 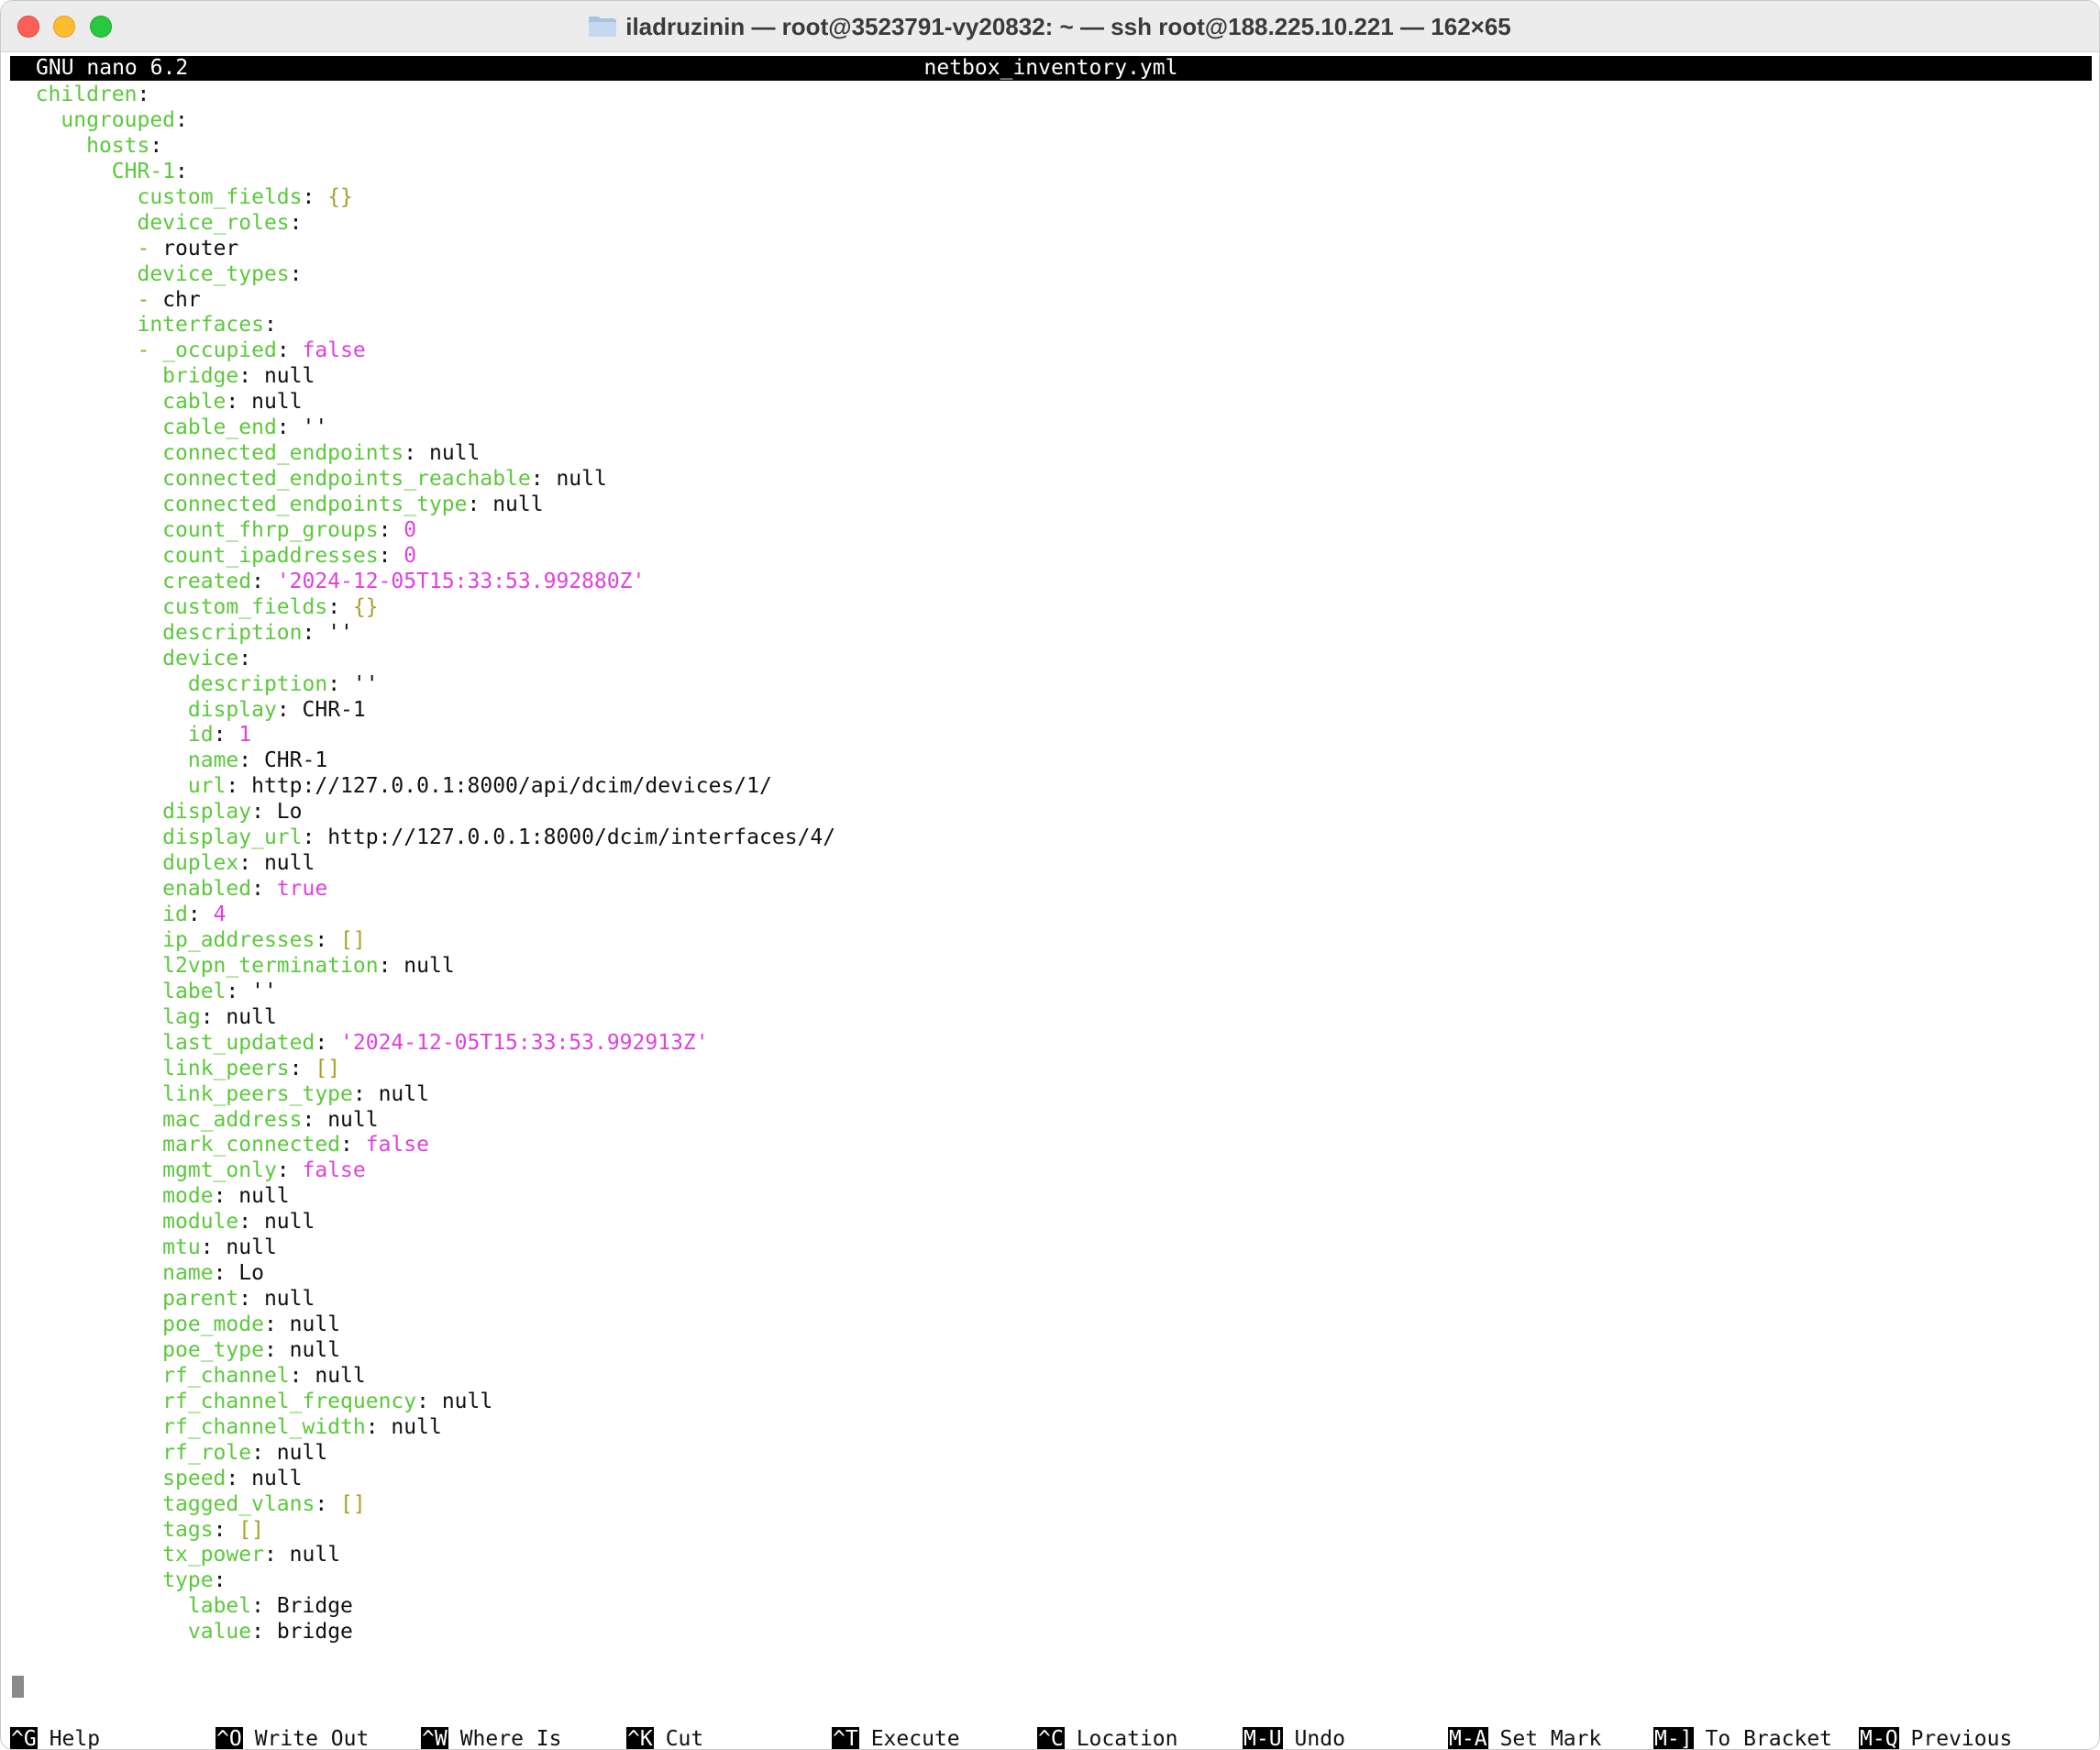 What do you see at coordinates (1051, 531) in the screenshot?
I see `editor-line: count_fhrp_groups: 0` at bounding box center [1051, 531].